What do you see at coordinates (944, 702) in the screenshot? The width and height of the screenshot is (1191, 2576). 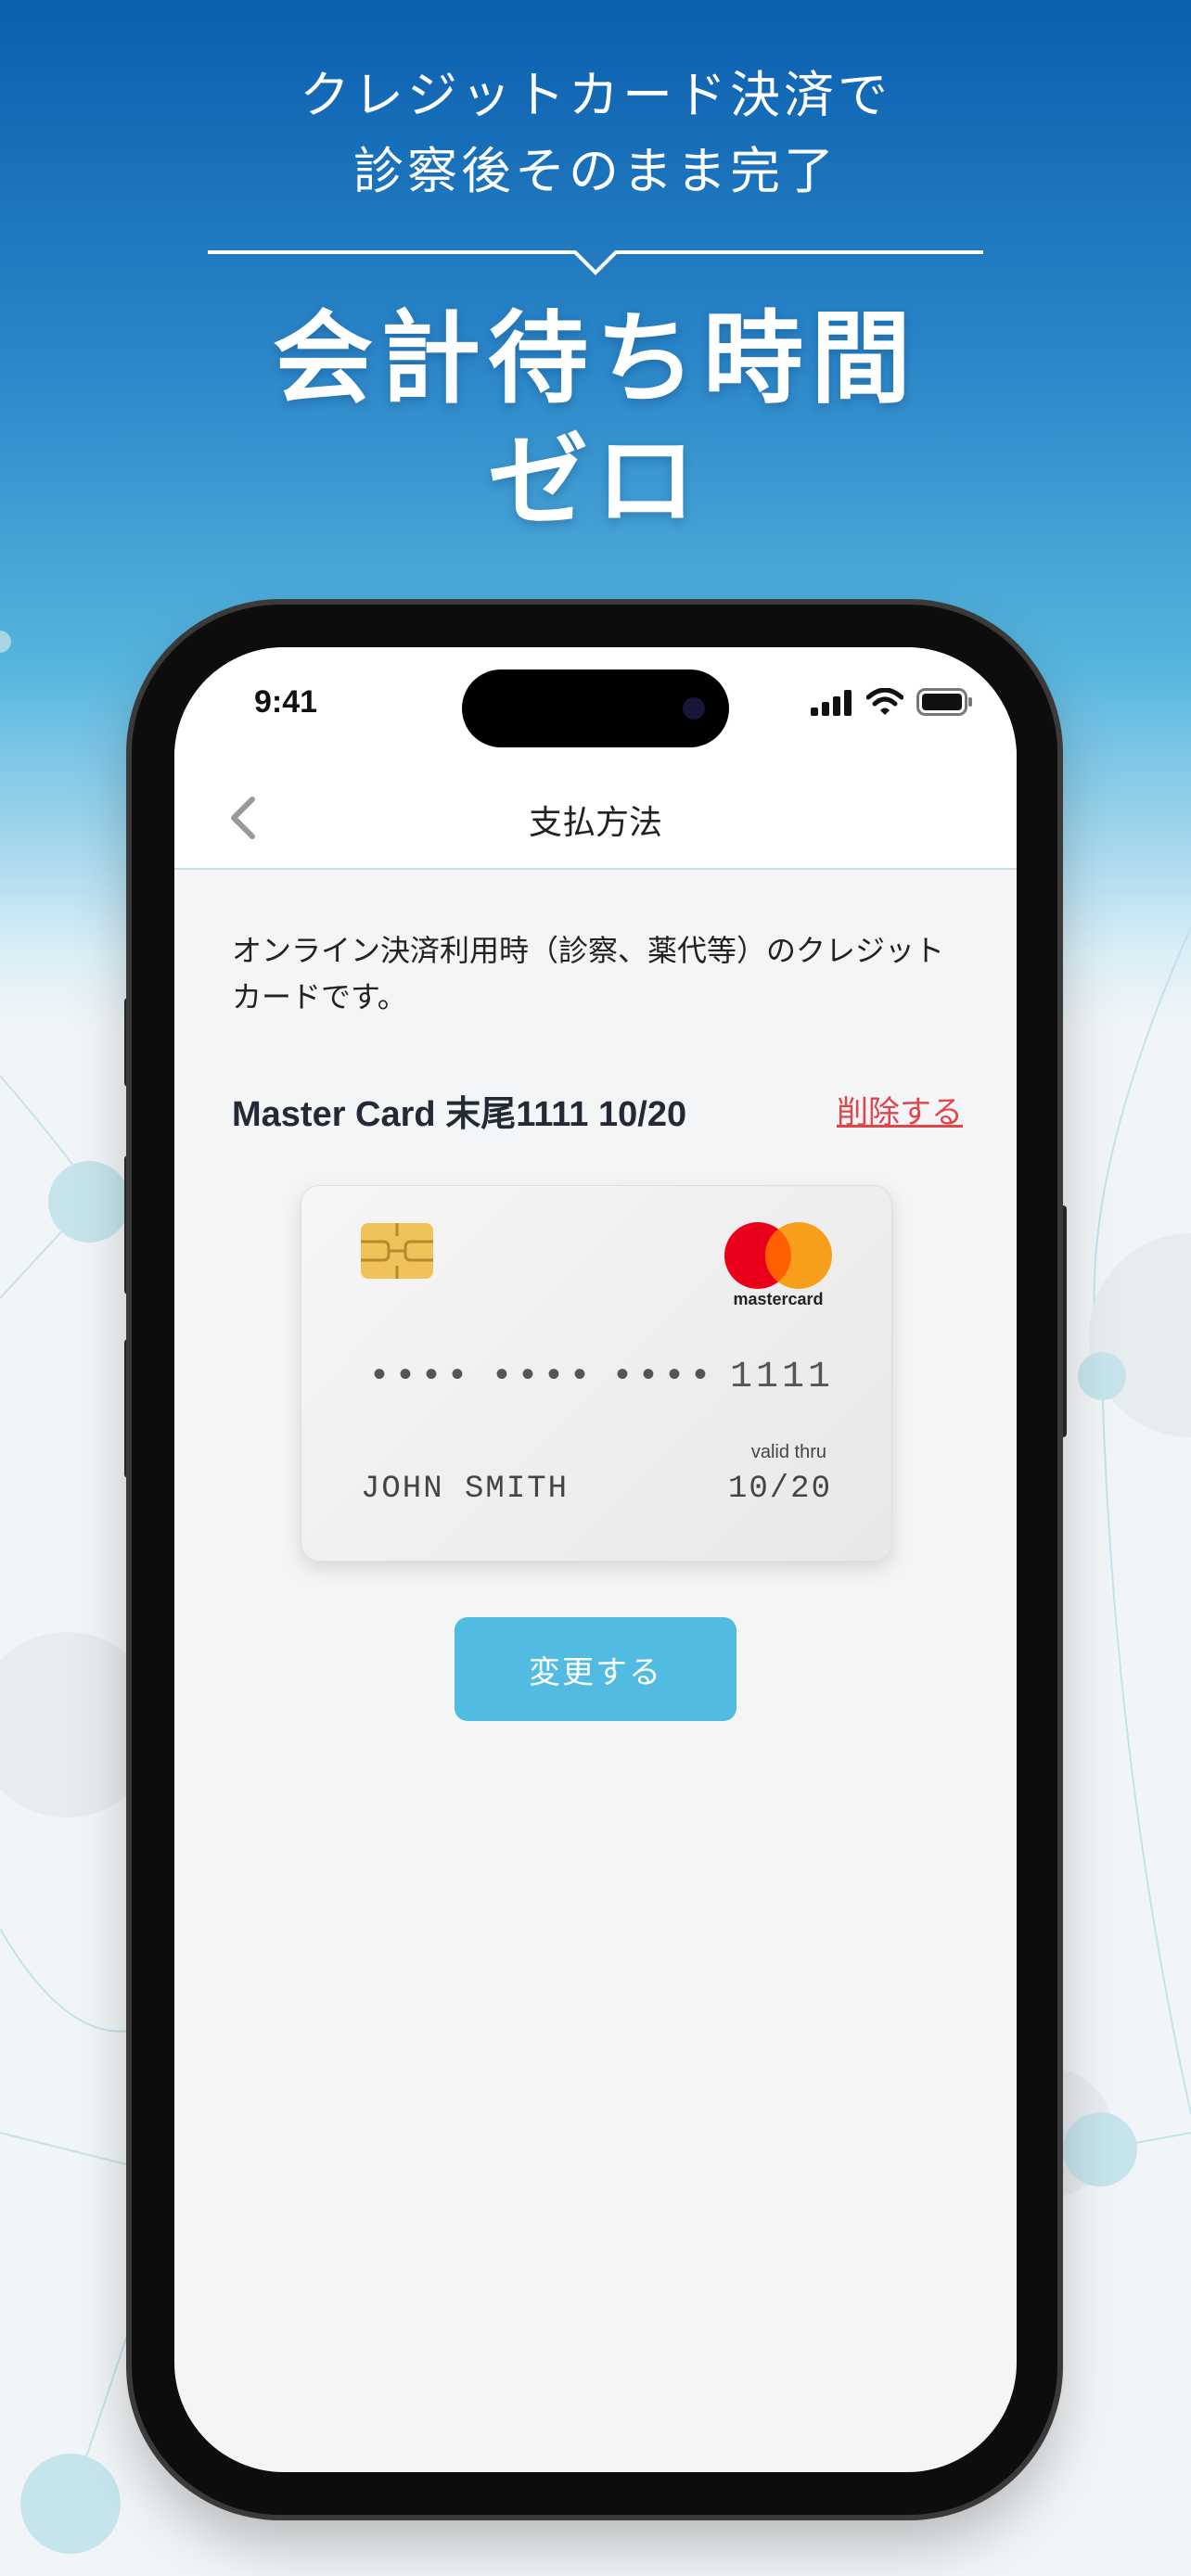 I see `battery-icon` at bounding box center [944, 702].